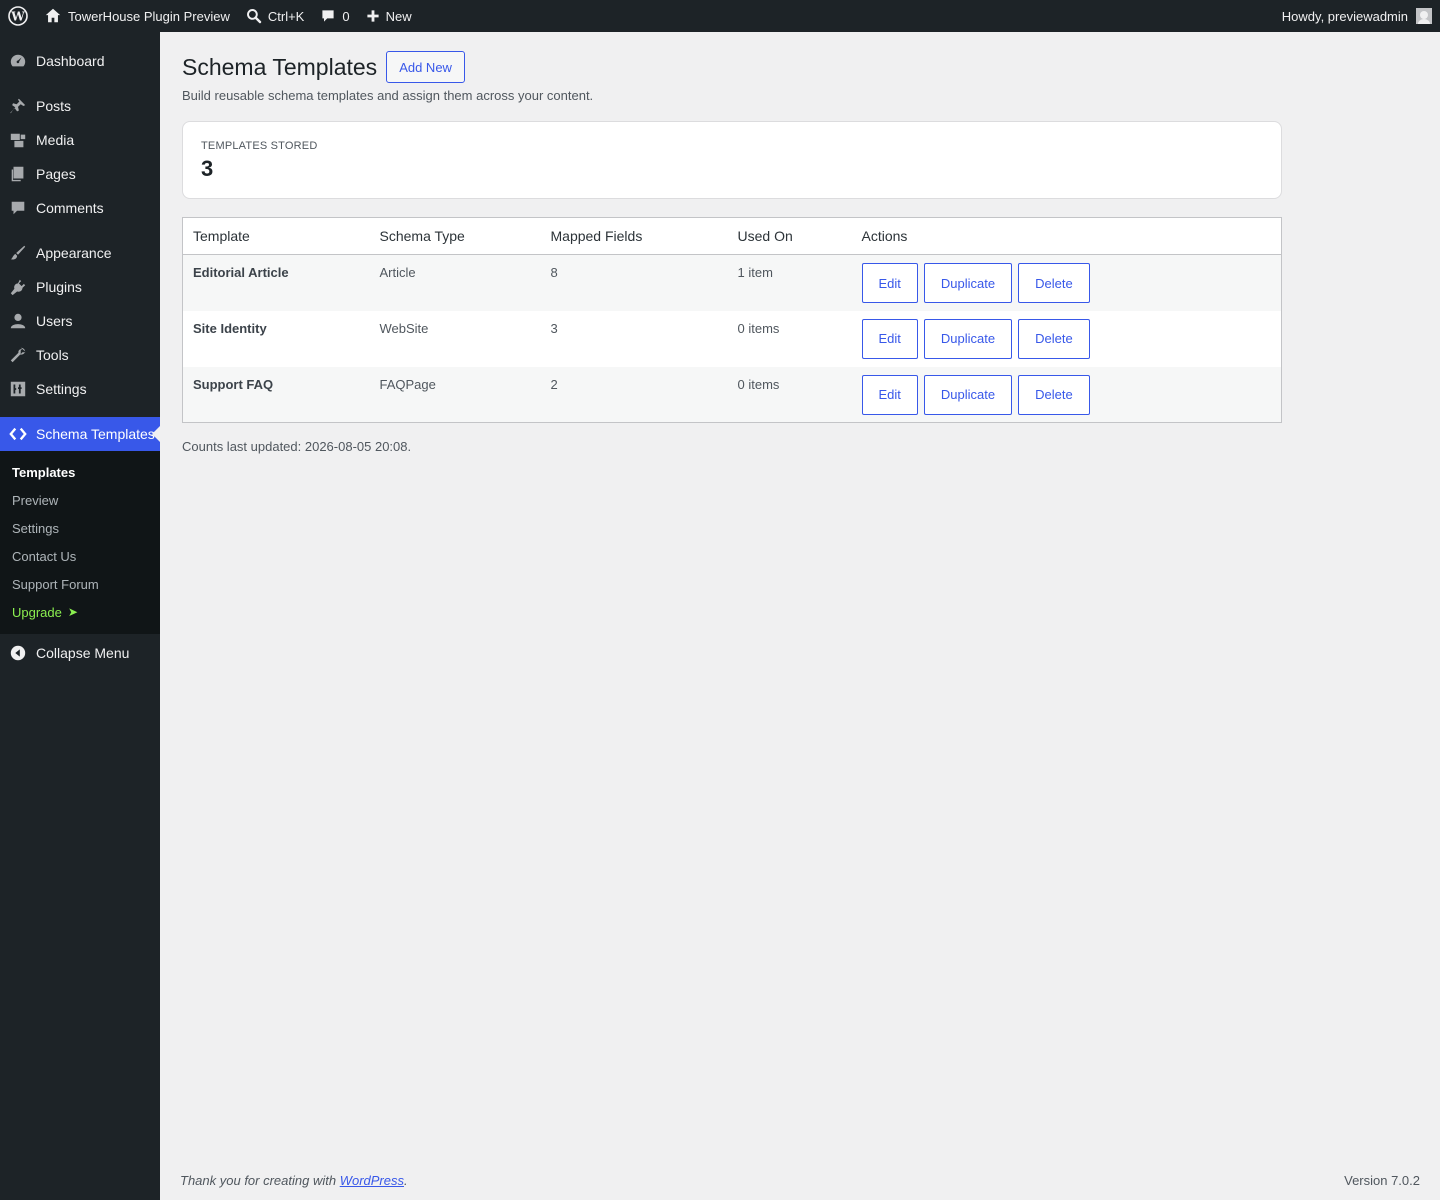  What do you see at coordinates (95, 434) in the screenshot?
I see `sidebar-item-label: Schema Templates` at bounding box center [95, 434].